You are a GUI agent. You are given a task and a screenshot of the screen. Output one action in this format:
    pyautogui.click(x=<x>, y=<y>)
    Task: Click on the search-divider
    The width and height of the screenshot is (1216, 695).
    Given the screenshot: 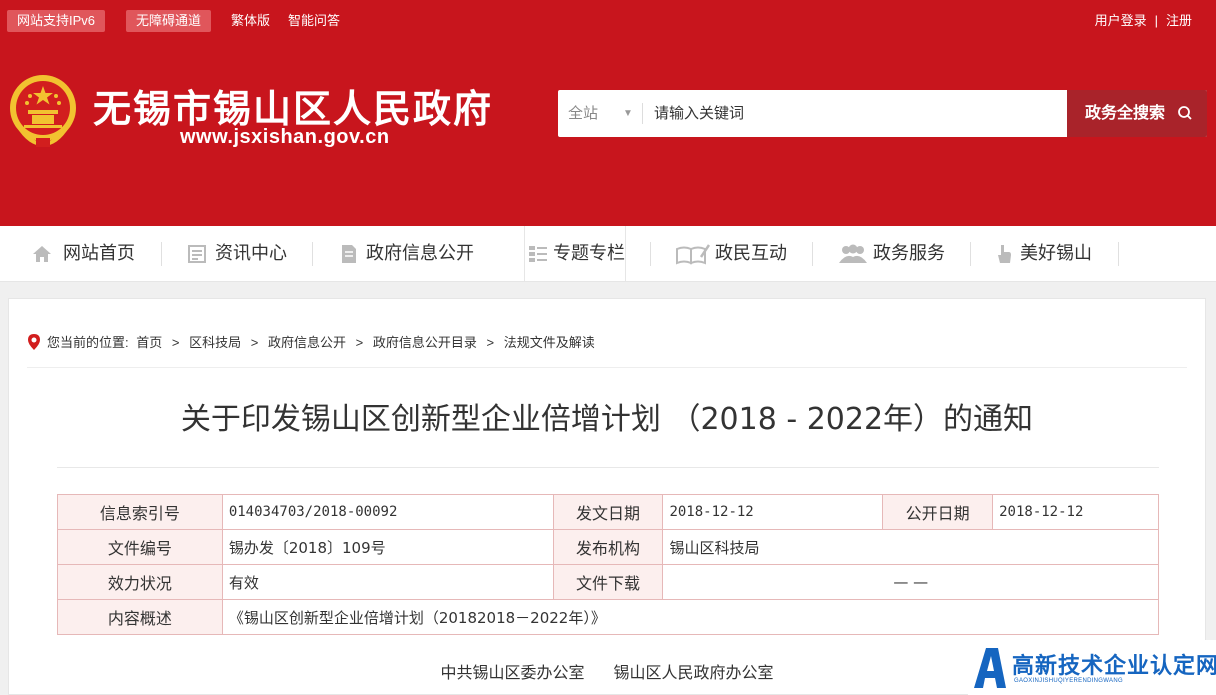 What is the action you would take?
    pyautogui.click(x=642, y=113)
    